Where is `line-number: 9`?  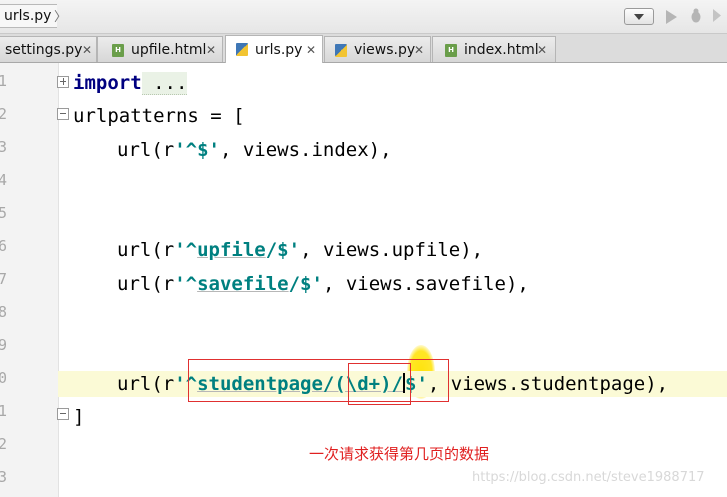
line-number: 9 is located at coordinates (4, 345).